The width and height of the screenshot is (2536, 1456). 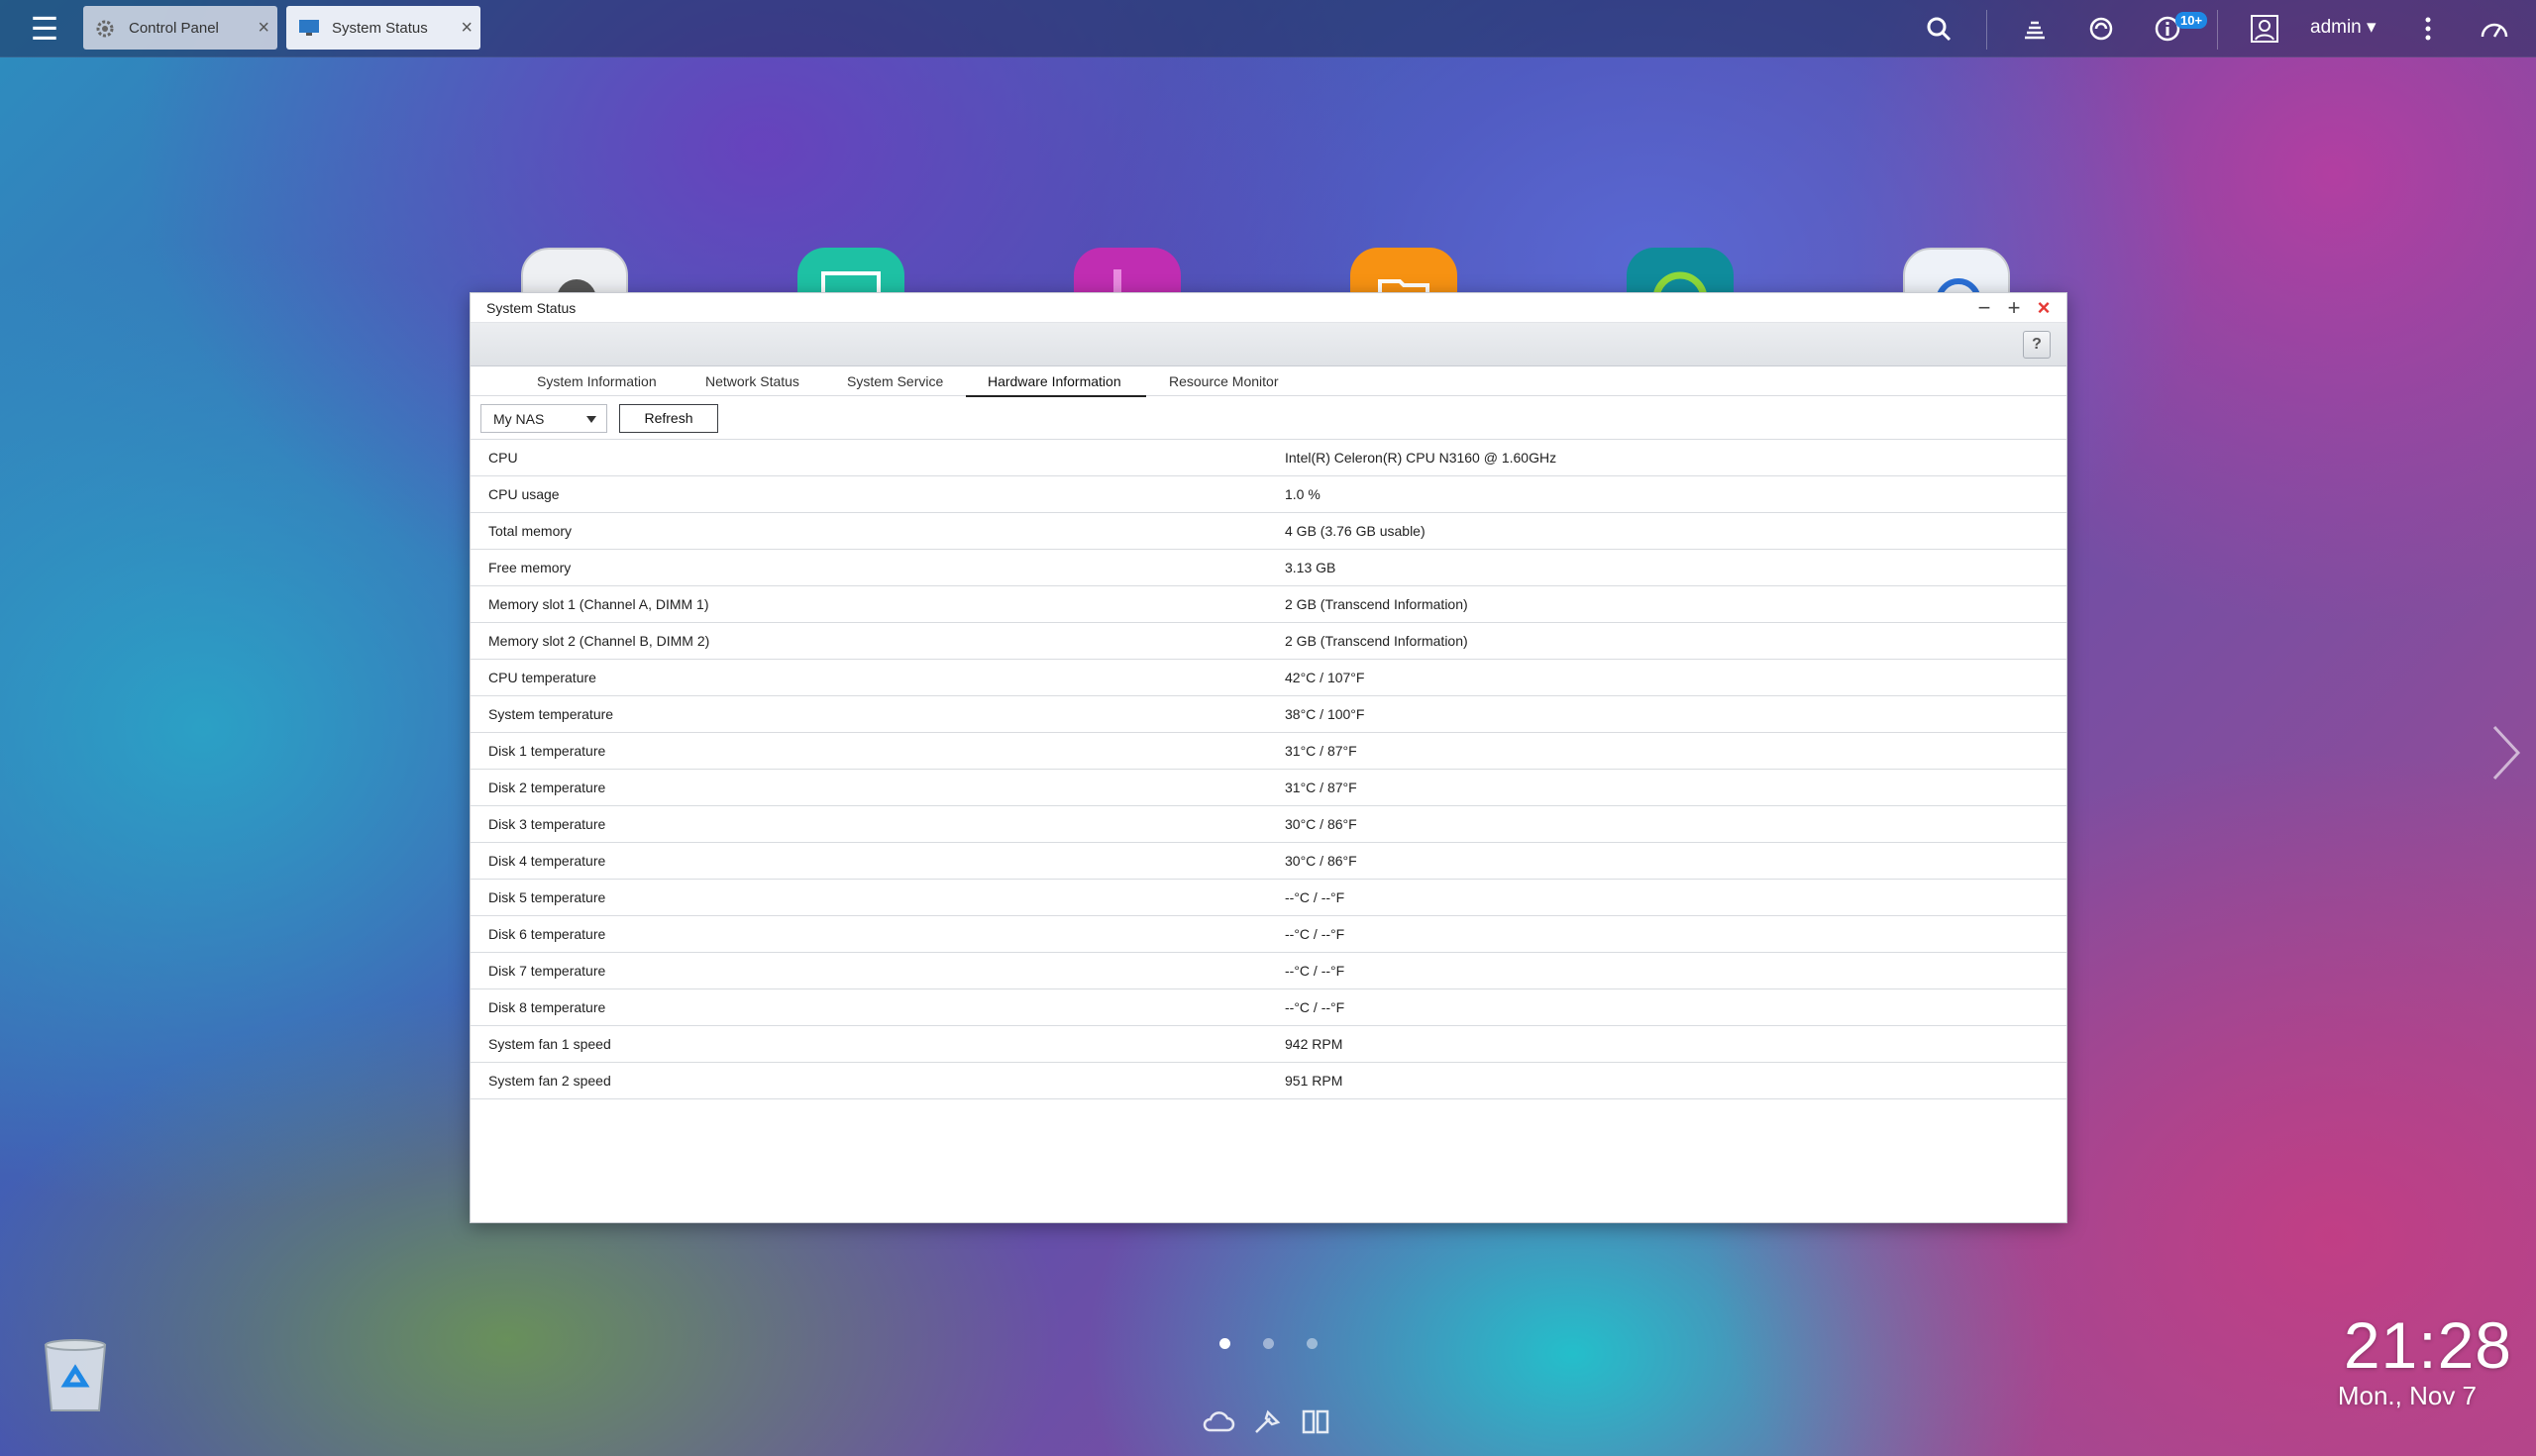 I want to click on table-row: Disk 8 temperature --°C / --°F, so click(x=1268, y=1007).